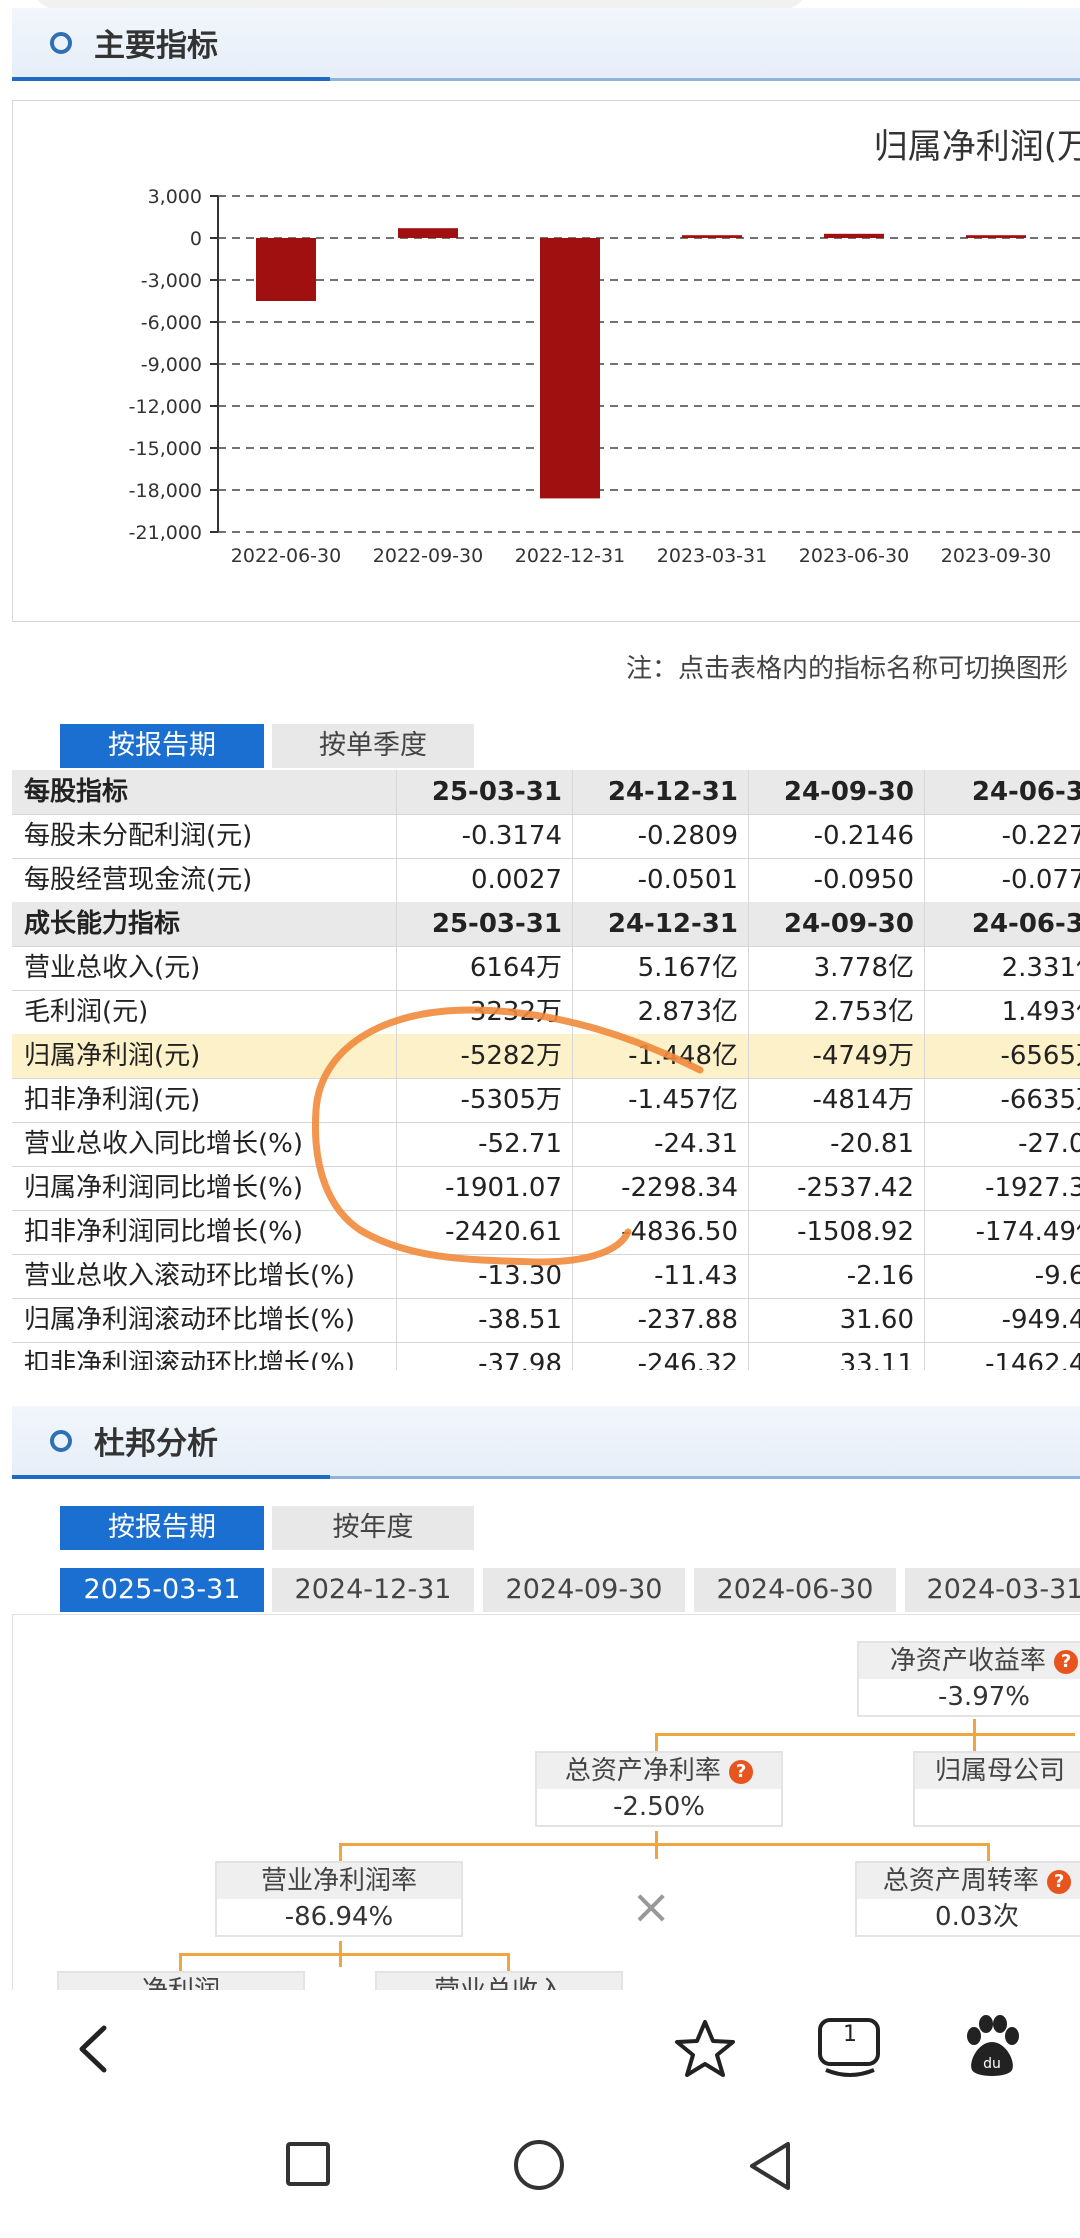 This screenshot has height=2238, width=1080. What do you see at coordinates (960, 1881) in the screenshot?
I see `turnover-label: 总资产周转率` at bounding box center [960, 1881].